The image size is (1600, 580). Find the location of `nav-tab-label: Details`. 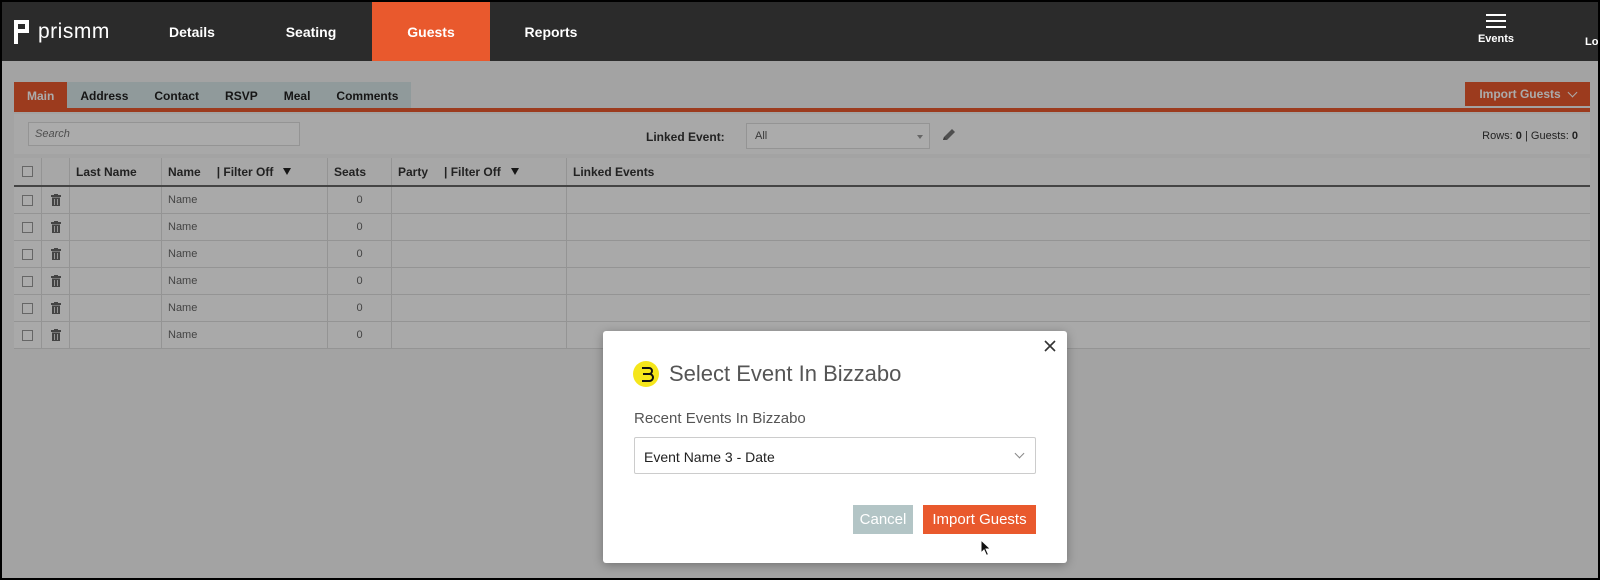

nav-tab-label: Details is located at coordinates (192, 31).